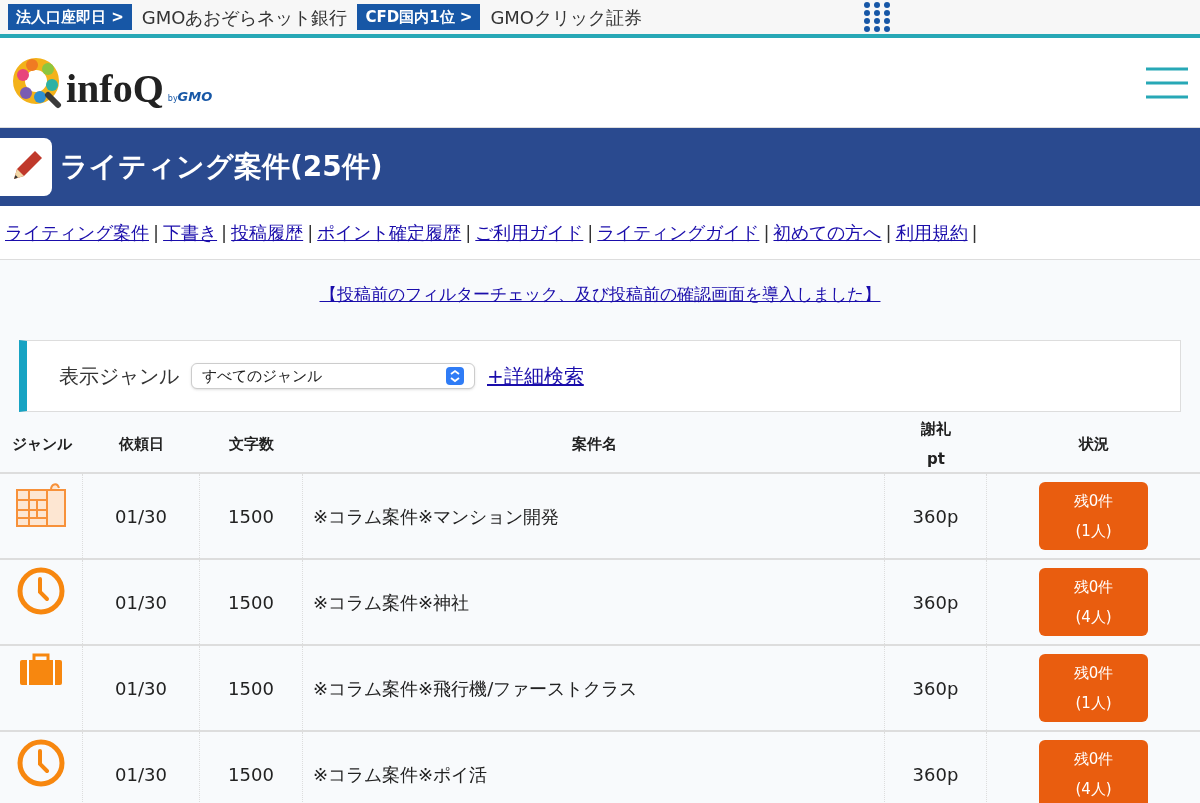  I want to click on column-header: 依頼日, so click(141, 444).